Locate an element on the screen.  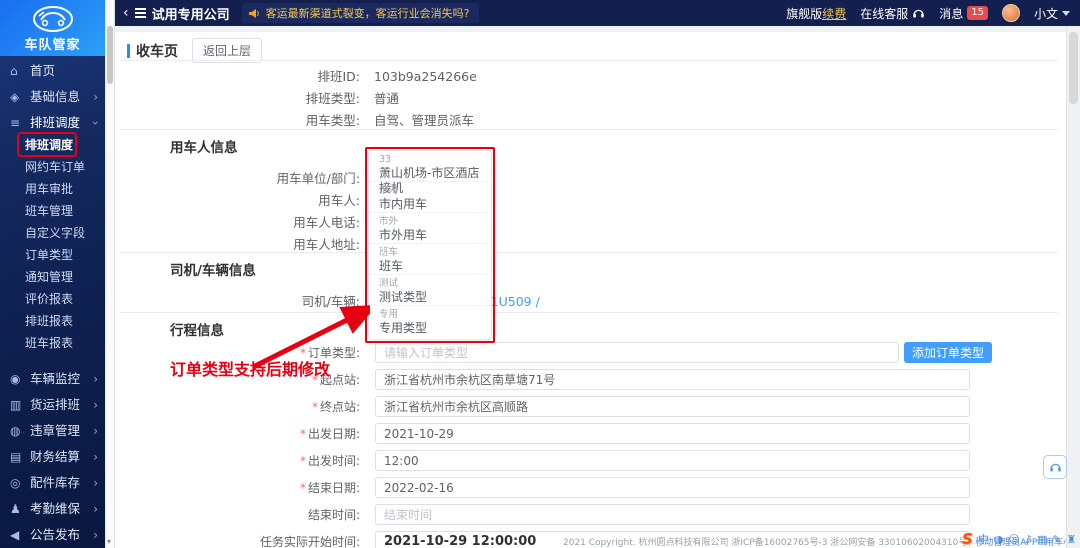
dropdown-option: 市内 市内用车 is located at coordinates (430, 197).